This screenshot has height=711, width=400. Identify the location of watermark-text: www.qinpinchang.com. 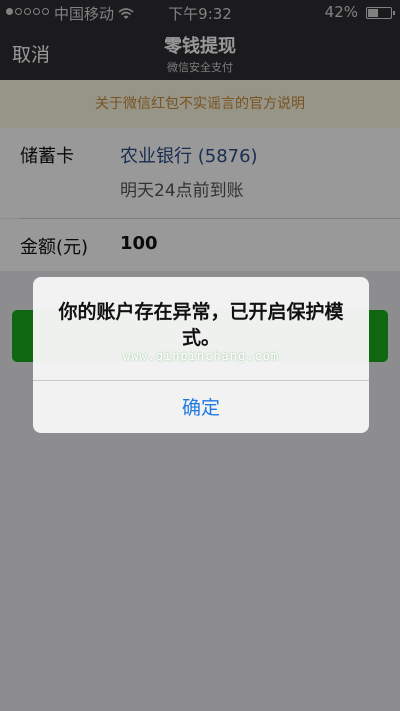
(201, 356).